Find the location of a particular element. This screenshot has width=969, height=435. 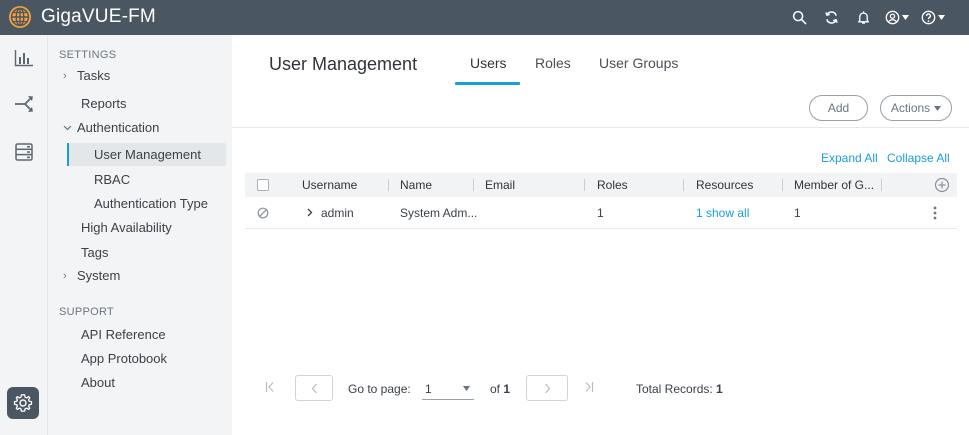

cell-roles: 1 is located at coordinates (600, 213).